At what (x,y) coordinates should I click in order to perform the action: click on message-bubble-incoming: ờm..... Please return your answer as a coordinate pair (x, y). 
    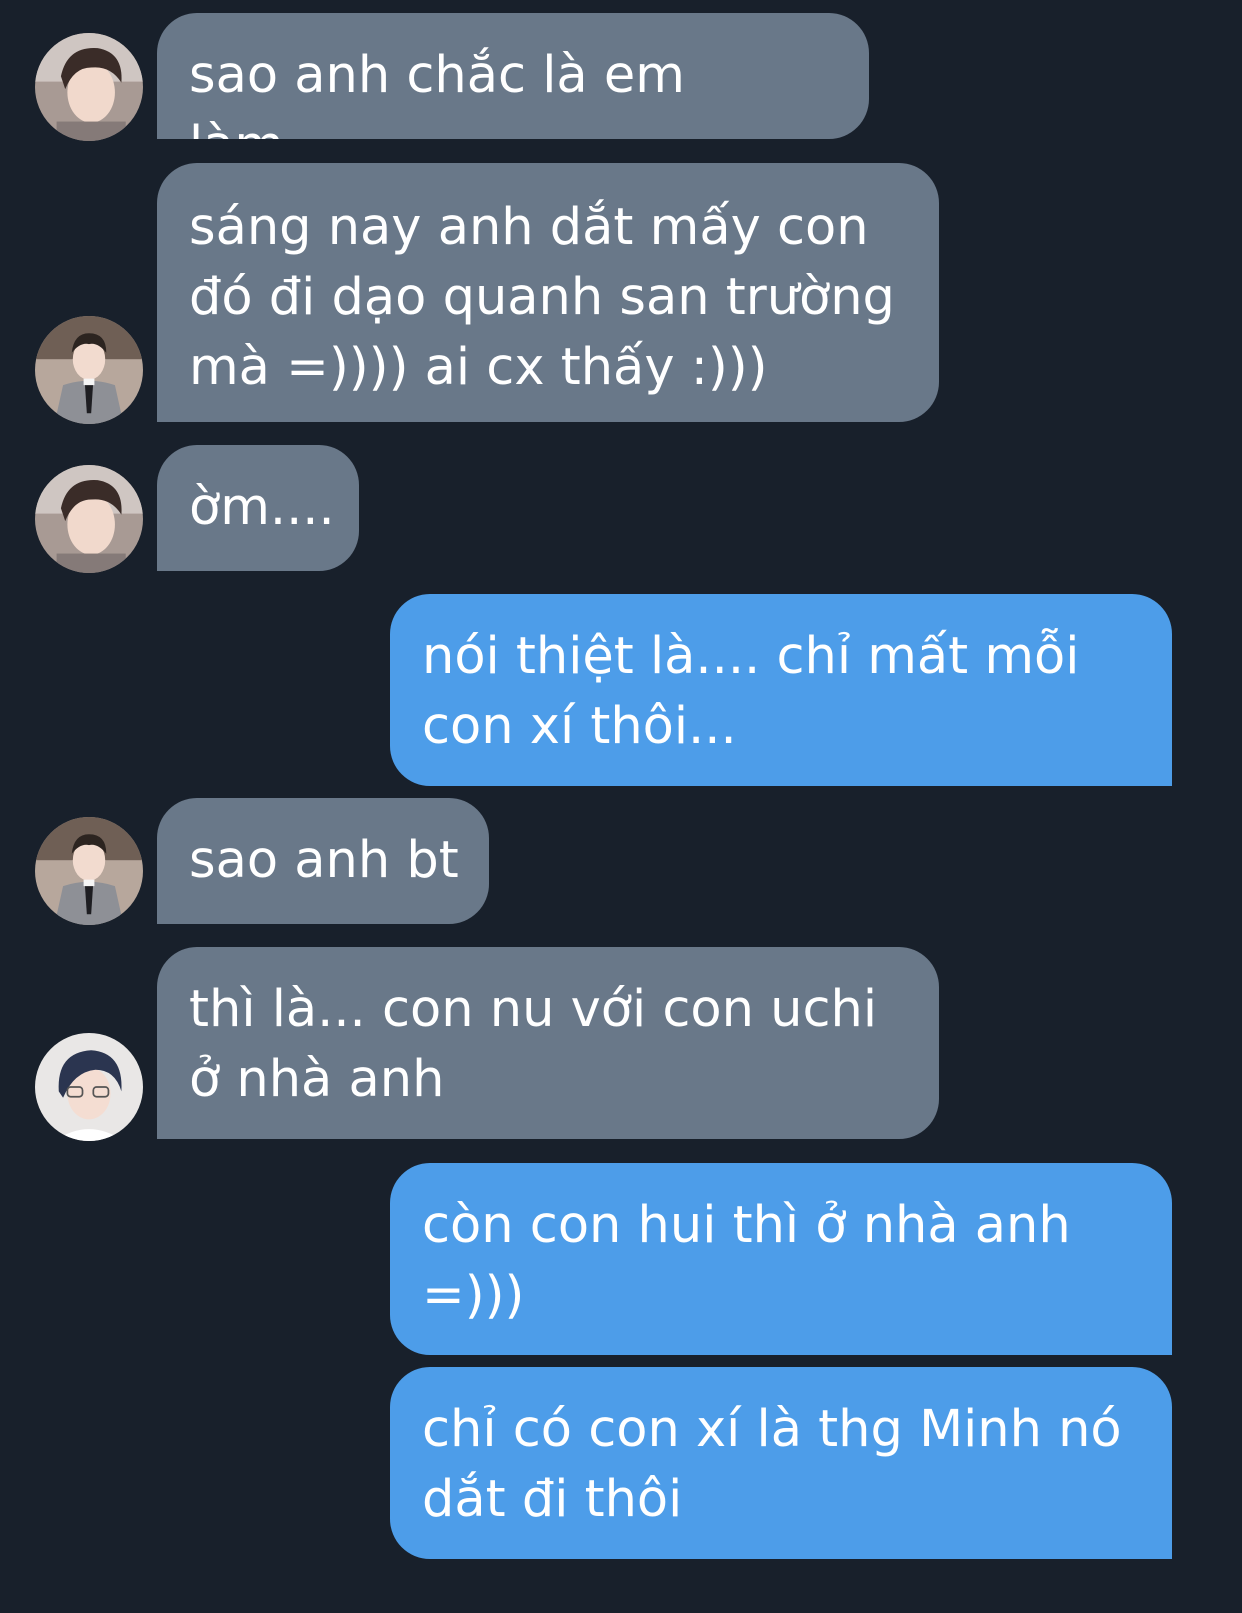
    Looking at the image, I should click on (258, 508).